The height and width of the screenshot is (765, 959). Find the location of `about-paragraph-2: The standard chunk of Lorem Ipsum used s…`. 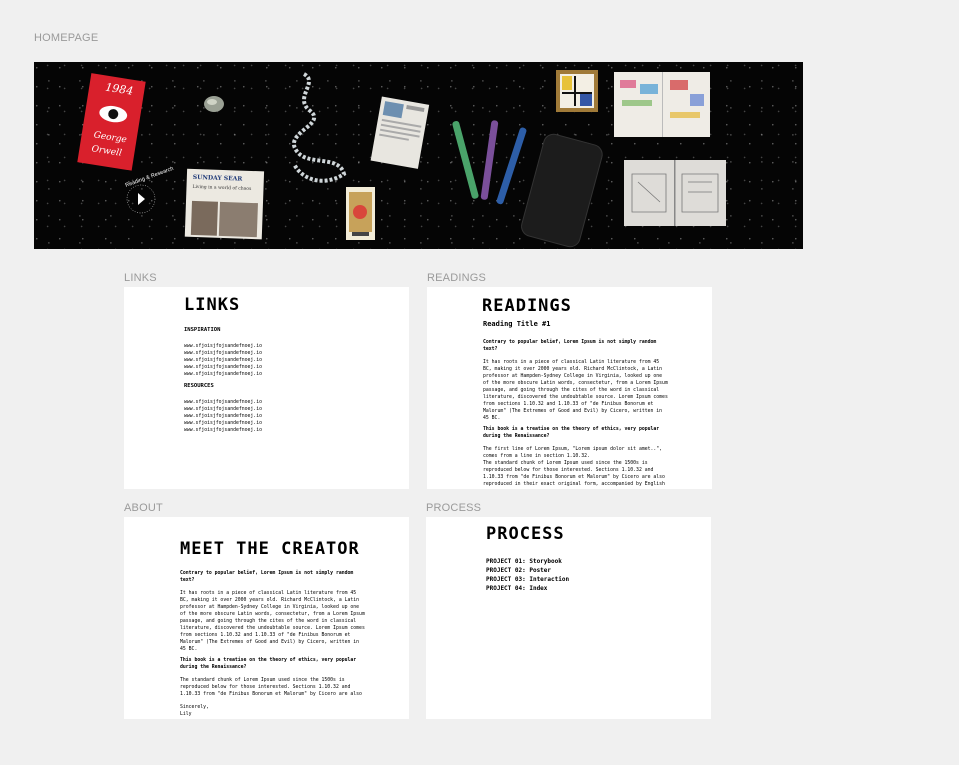

about-paragraph-2: The standard chunk of Lorem Ipsum used s… is located at coordinates (271, 687).